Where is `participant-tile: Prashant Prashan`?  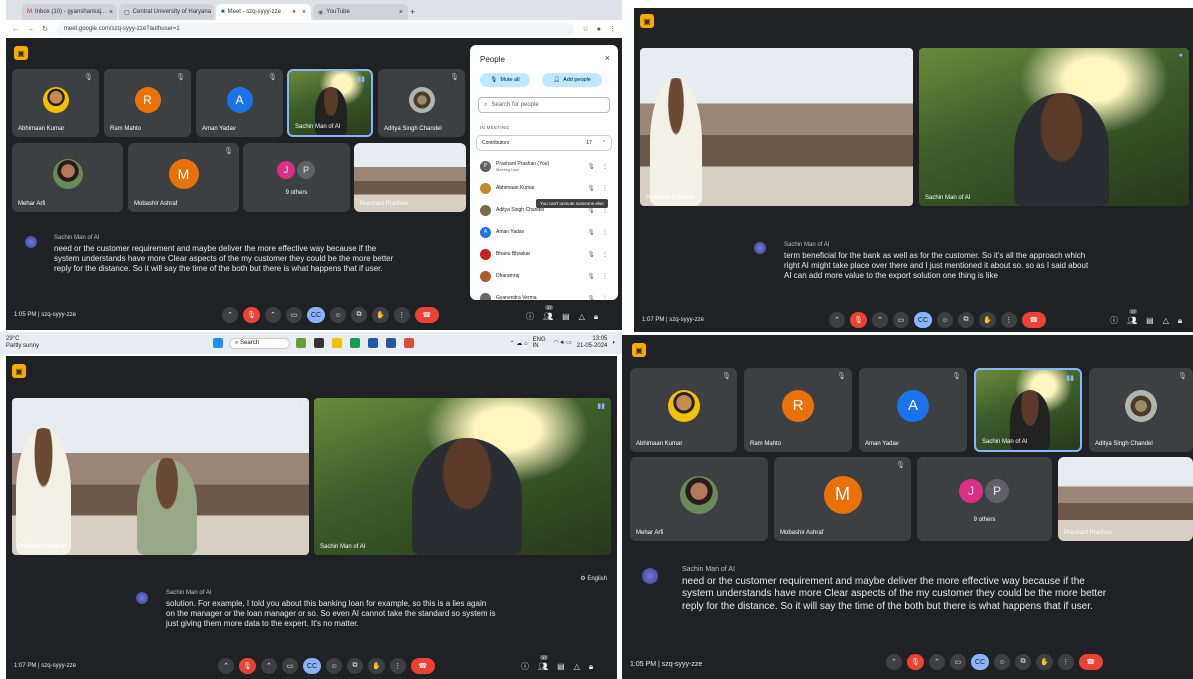
participant-tile: Prashant Prashan is located at coordinates (1125, 499).